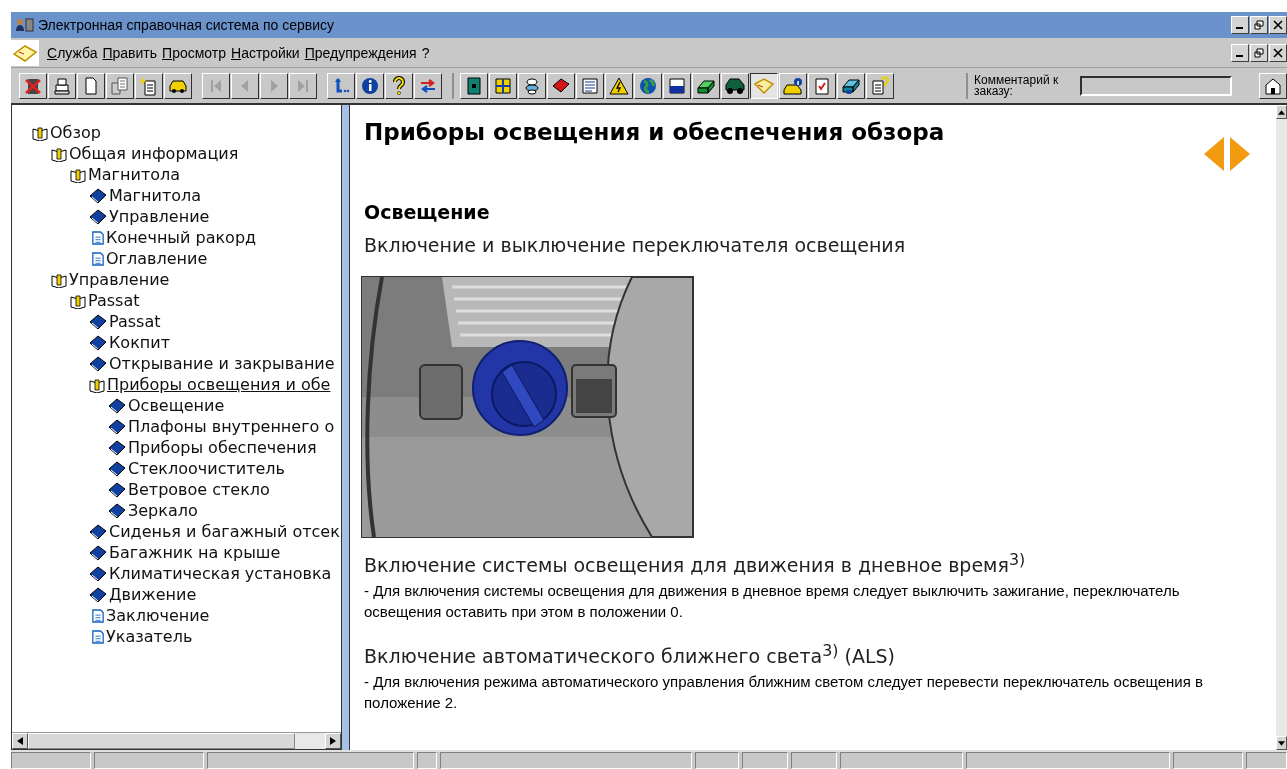 This screenshot has width=1287, height=769. What do you see at coordinates (428, 85) in the screenshot?
I see `swap-arrows-button` at bounding box center [428, 85].